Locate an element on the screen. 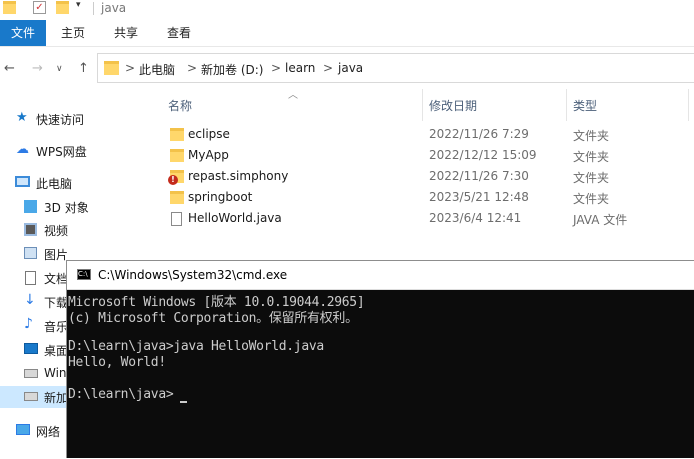  new-folder-icon is located at coordinates (62, 7).